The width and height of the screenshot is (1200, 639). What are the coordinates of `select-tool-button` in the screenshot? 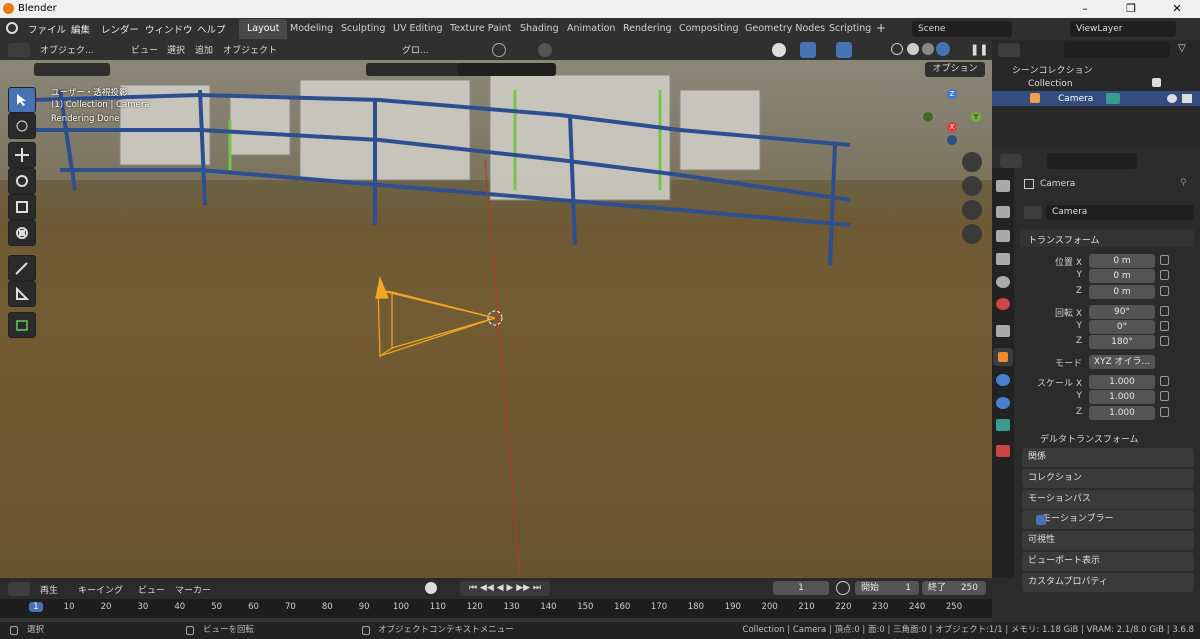 It's located at (22, 100).